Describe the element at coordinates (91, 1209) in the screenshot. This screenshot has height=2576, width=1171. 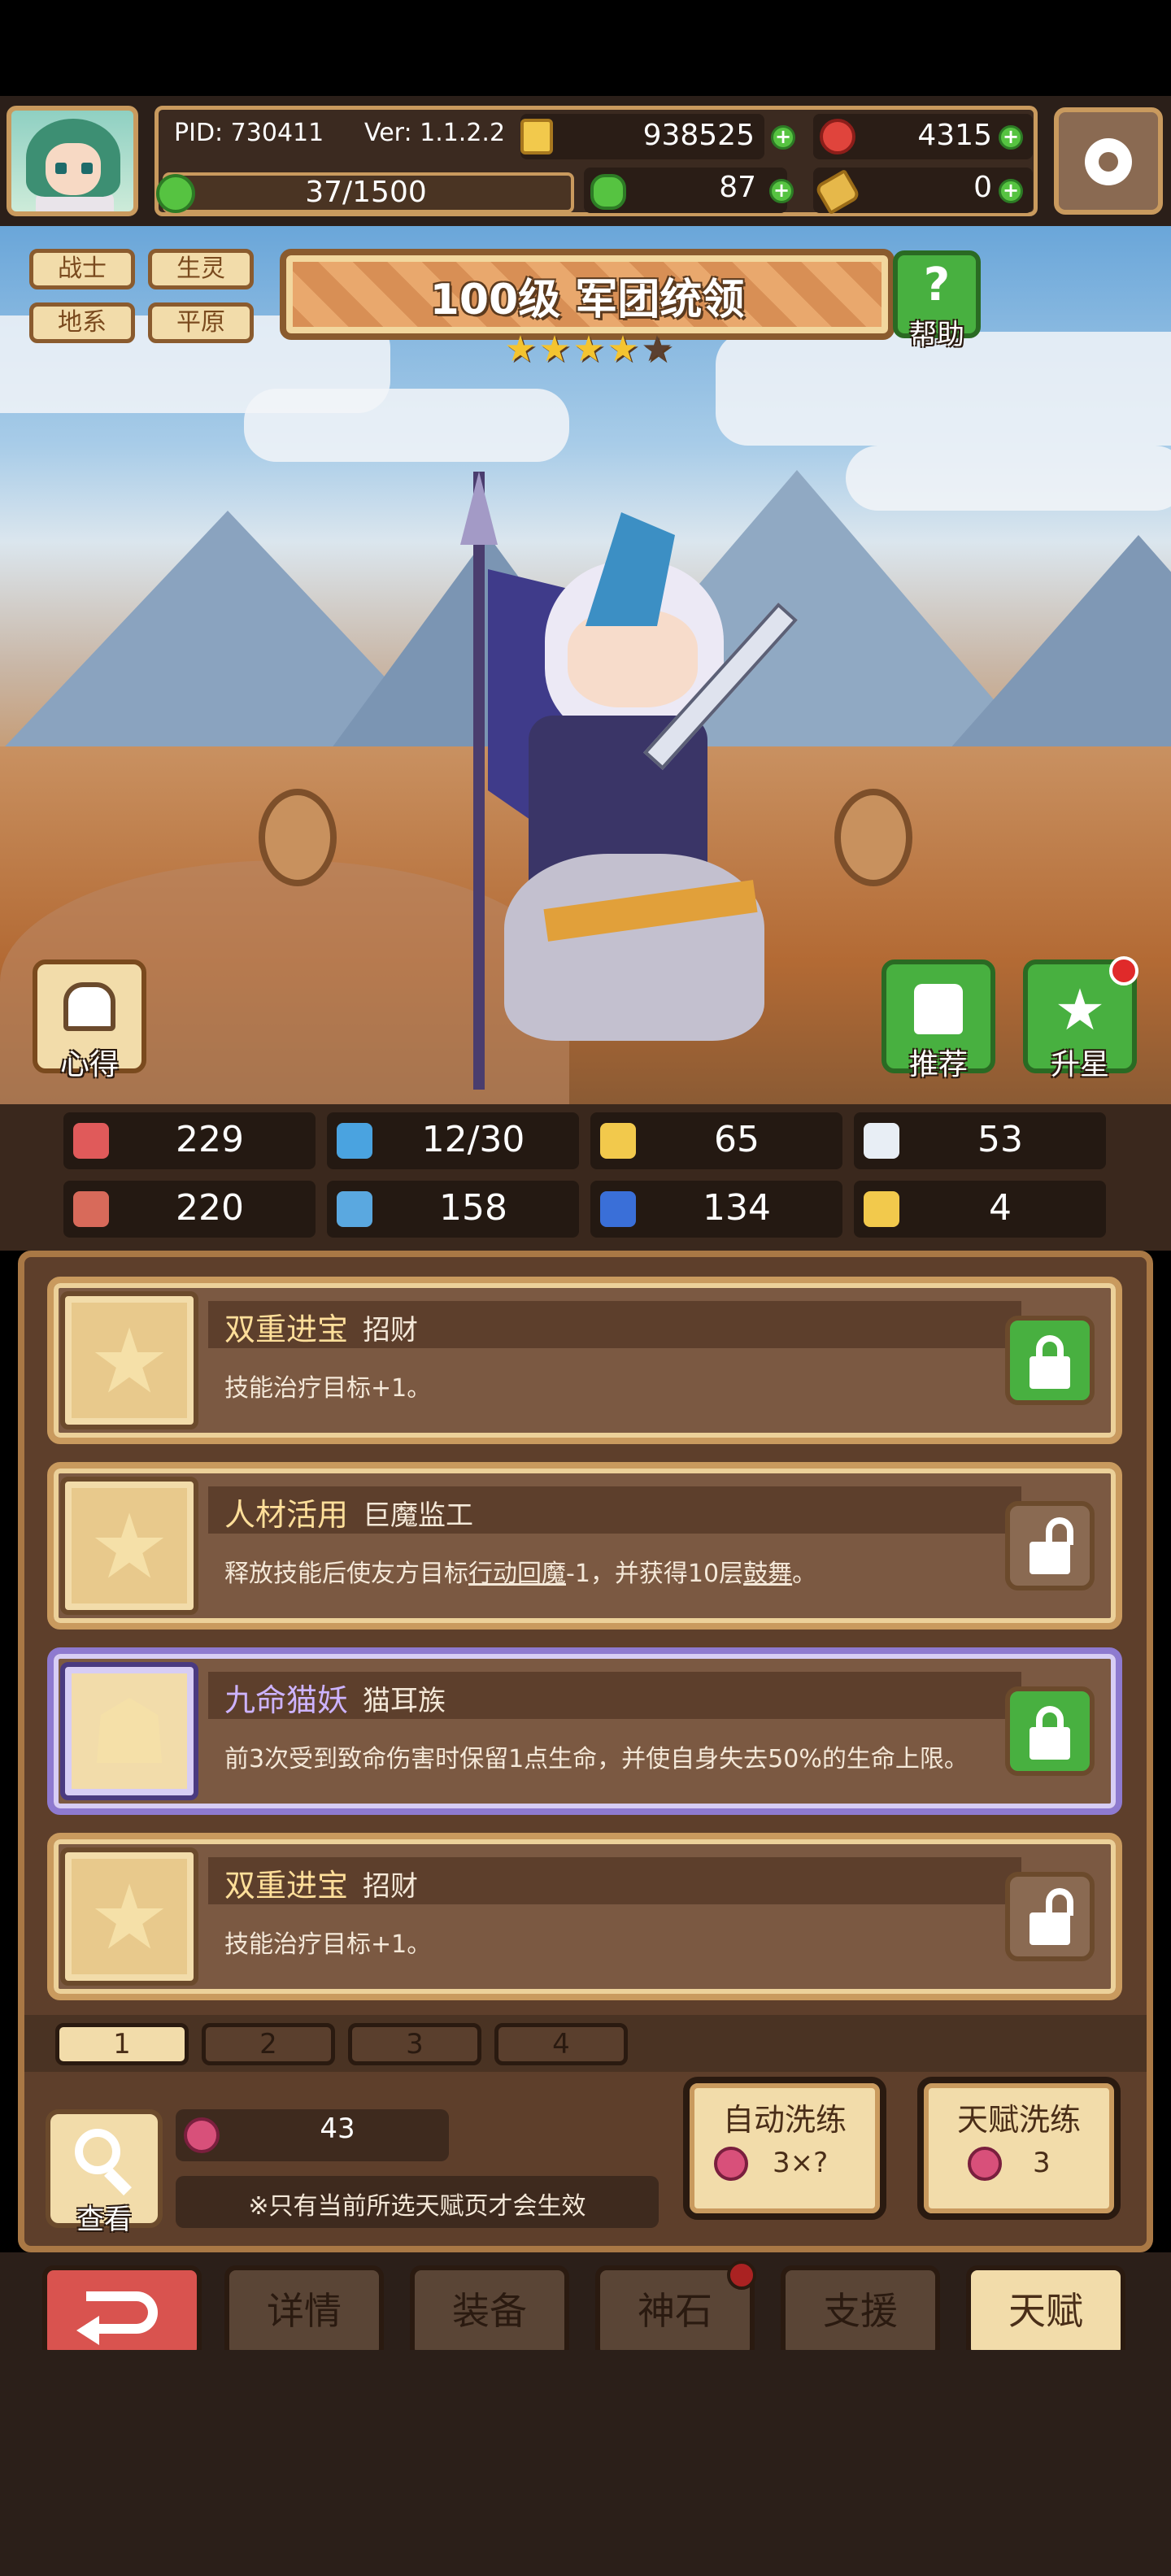
I see `fist-icon` at that location.